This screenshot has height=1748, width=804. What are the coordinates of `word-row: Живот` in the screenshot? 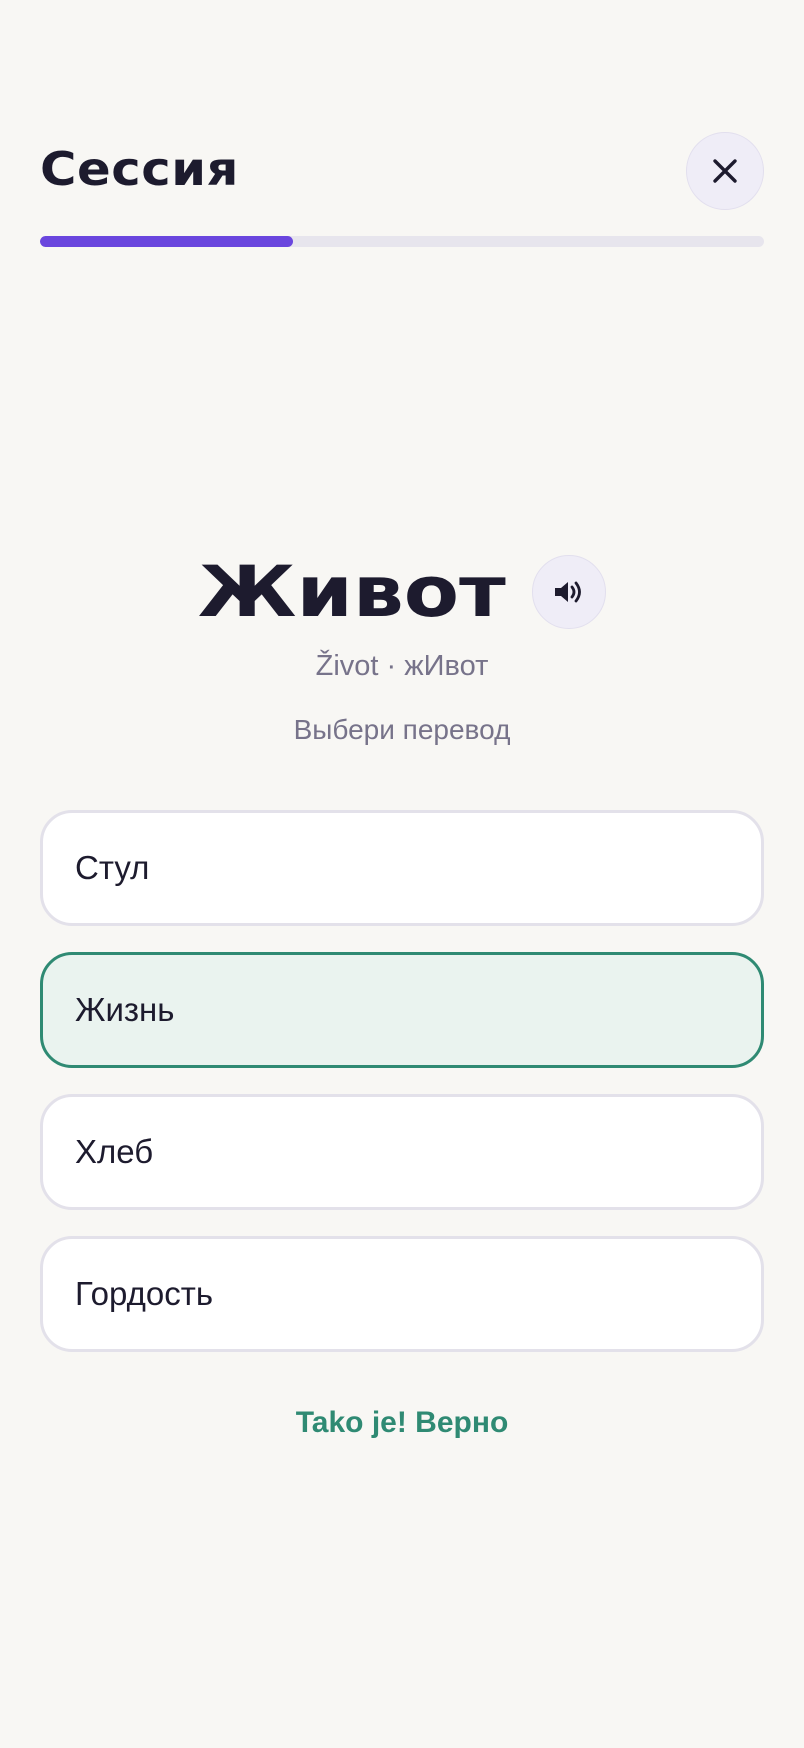 It's located at (402, 592).